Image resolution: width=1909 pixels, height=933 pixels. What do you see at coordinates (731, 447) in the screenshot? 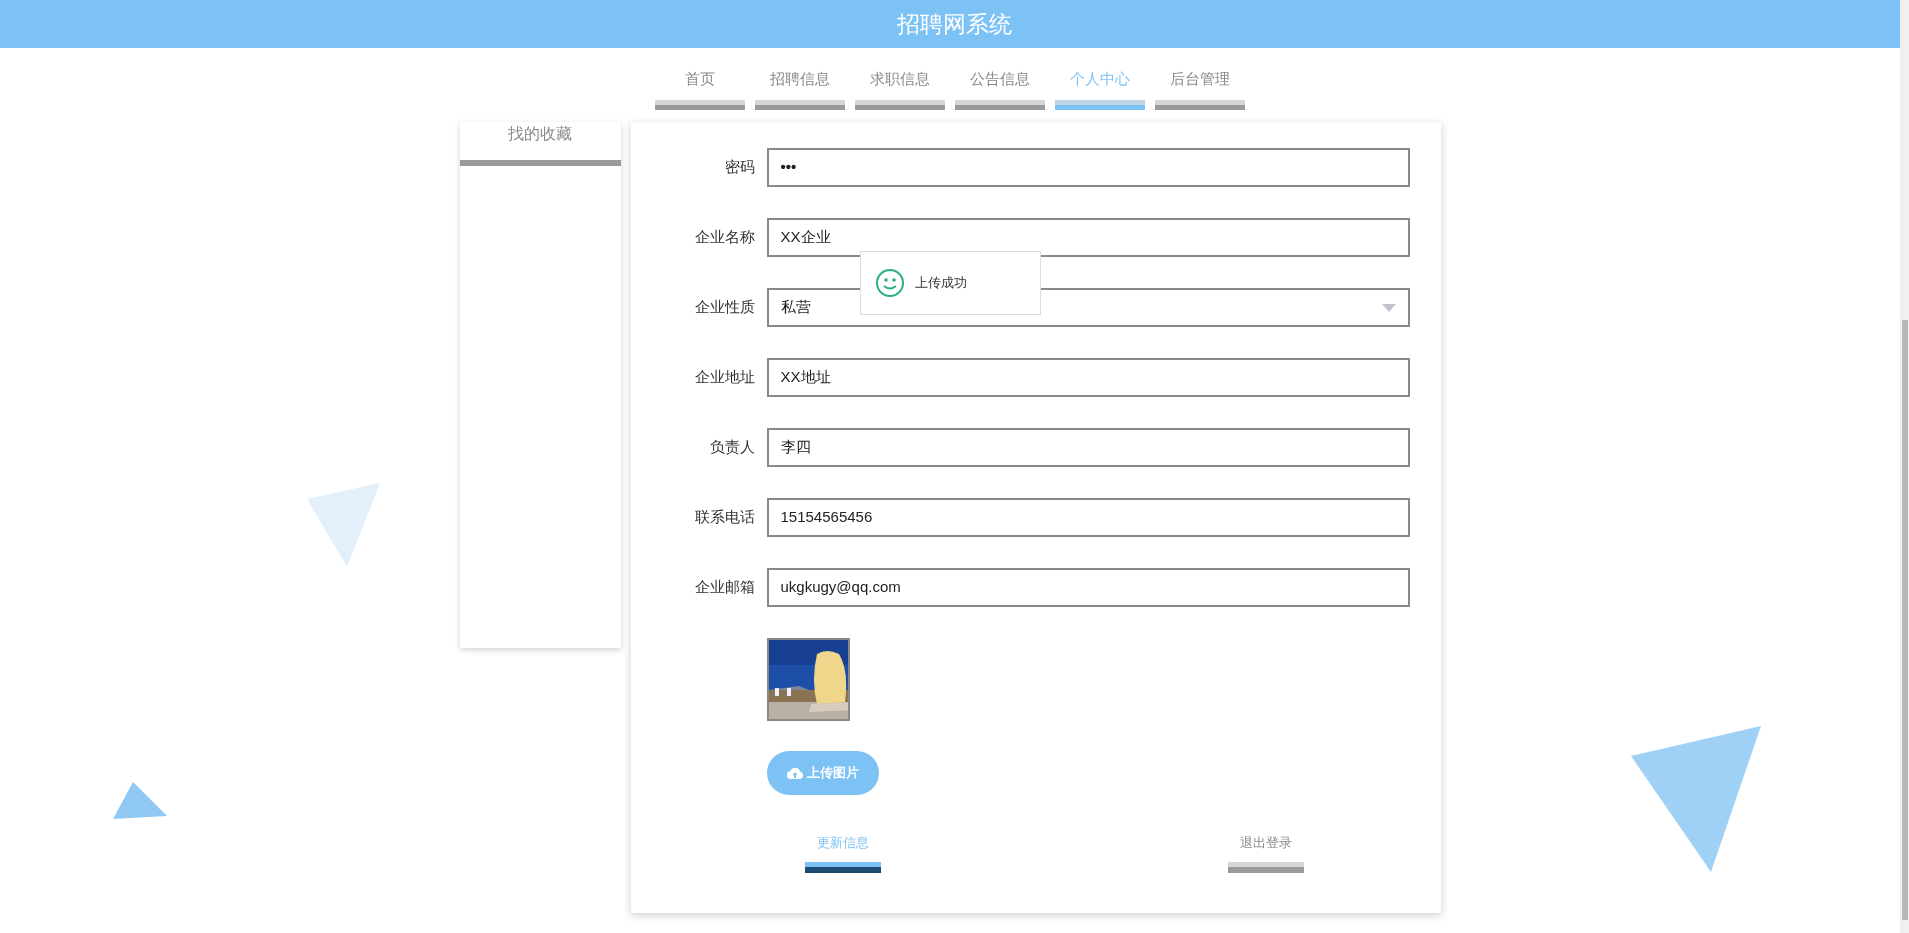
I see `field-label: 负责人` at bounding box center [731, 447].